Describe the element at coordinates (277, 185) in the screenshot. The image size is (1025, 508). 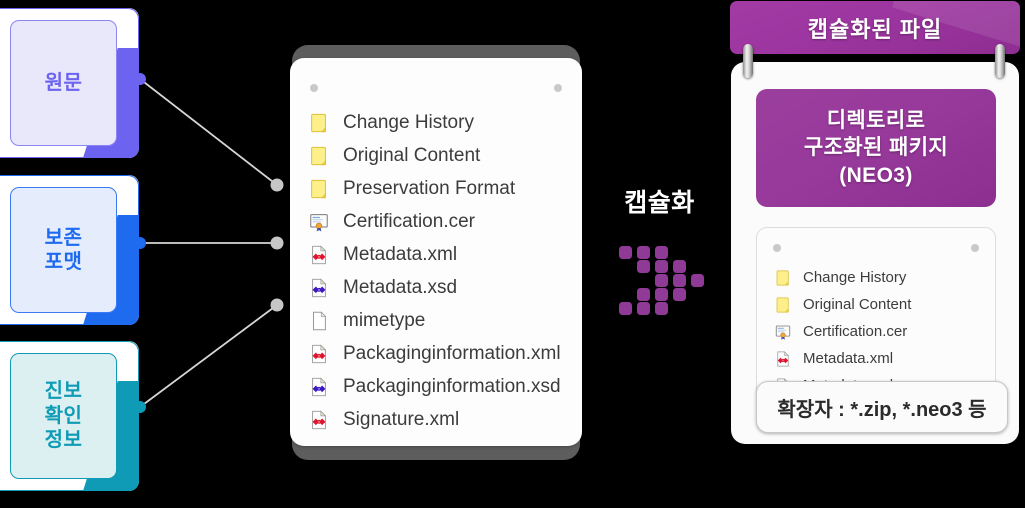
I see `connector-end-dot-wonmun` at that location.